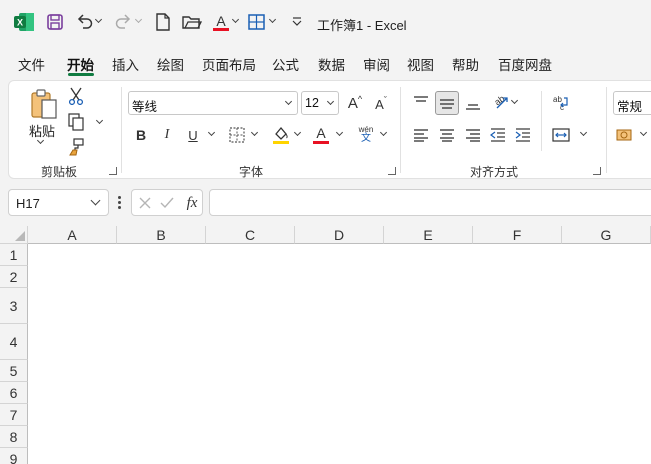 The image size is (651, 464). I want to click on customize-qat-icon, so click(297, 22).